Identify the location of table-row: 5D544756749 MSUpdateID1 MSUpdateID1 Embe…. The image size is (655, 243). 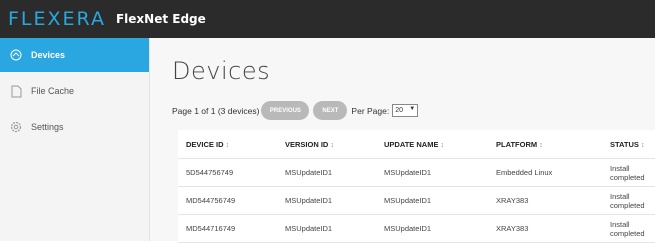
(416, 172).